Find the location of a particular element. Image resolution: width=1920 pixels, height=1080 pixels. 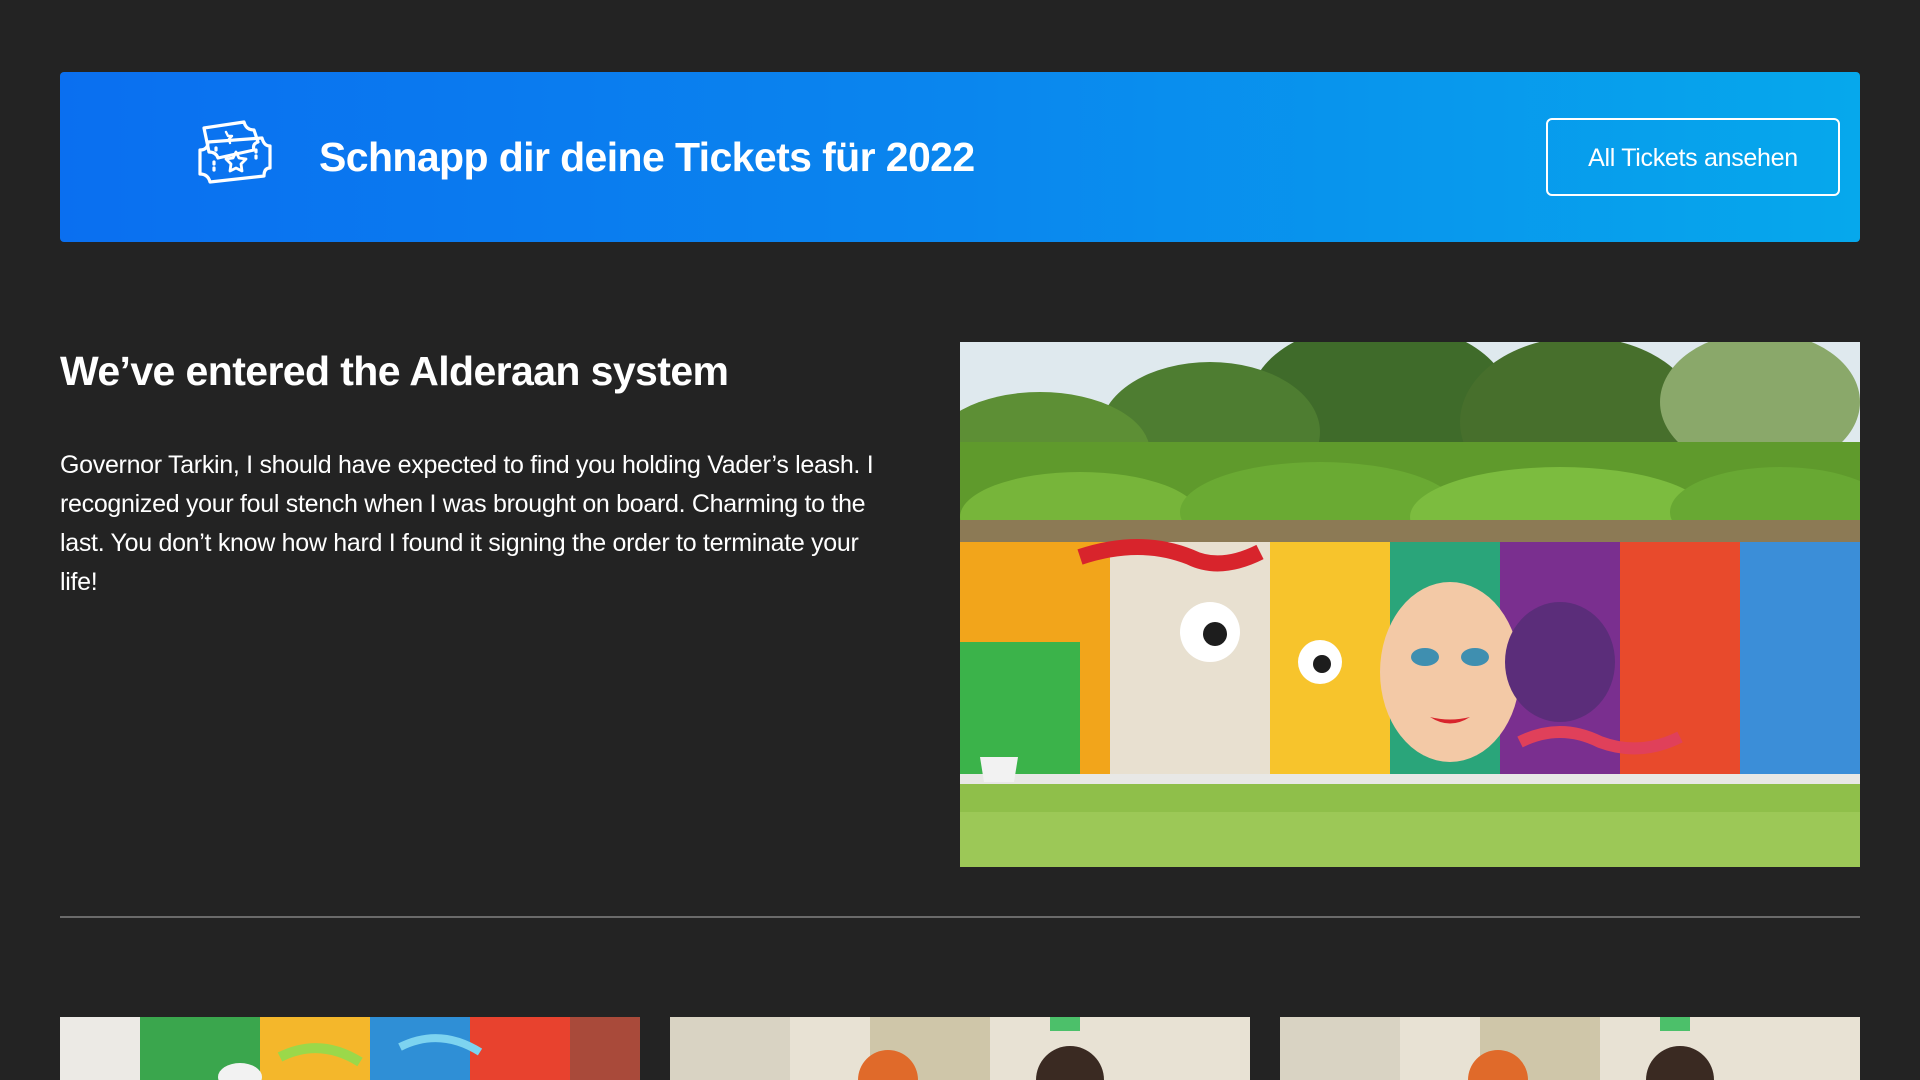

all-tickets-button: All Tickets ansehen is located at coordinates (1693, 157).